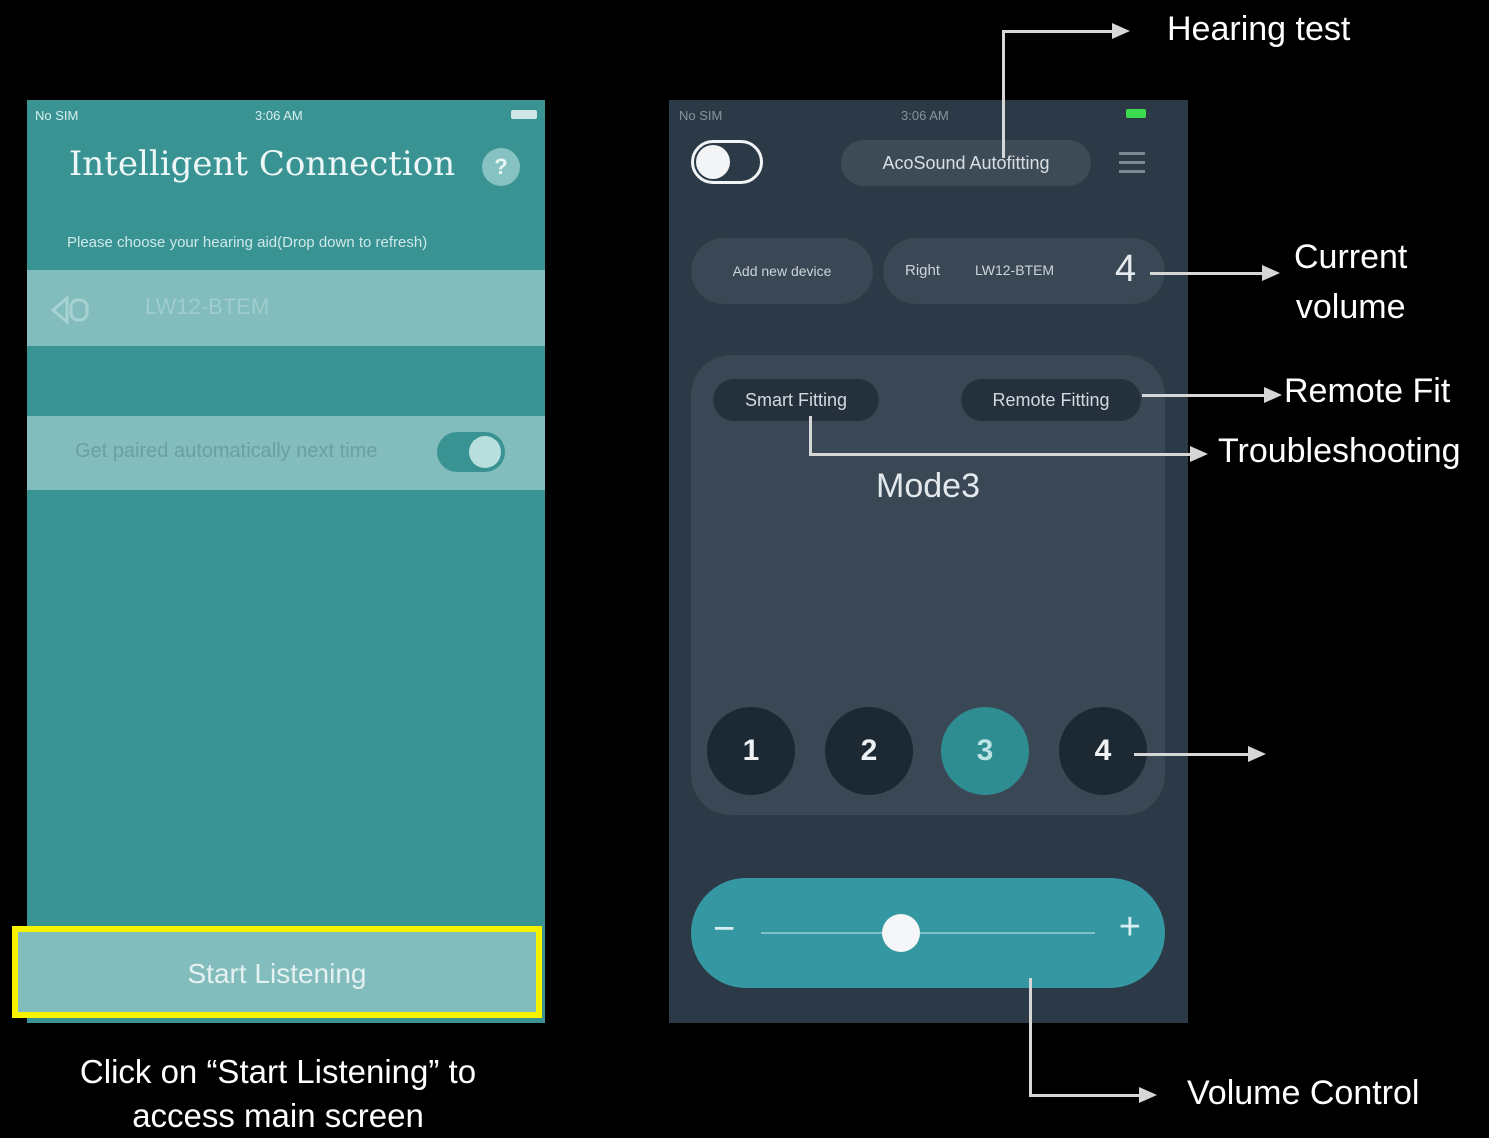 Image resolution: width=1489 pixels, height=1138 pixels. I want to click on auto-pair-toggle, so click(471, 452).